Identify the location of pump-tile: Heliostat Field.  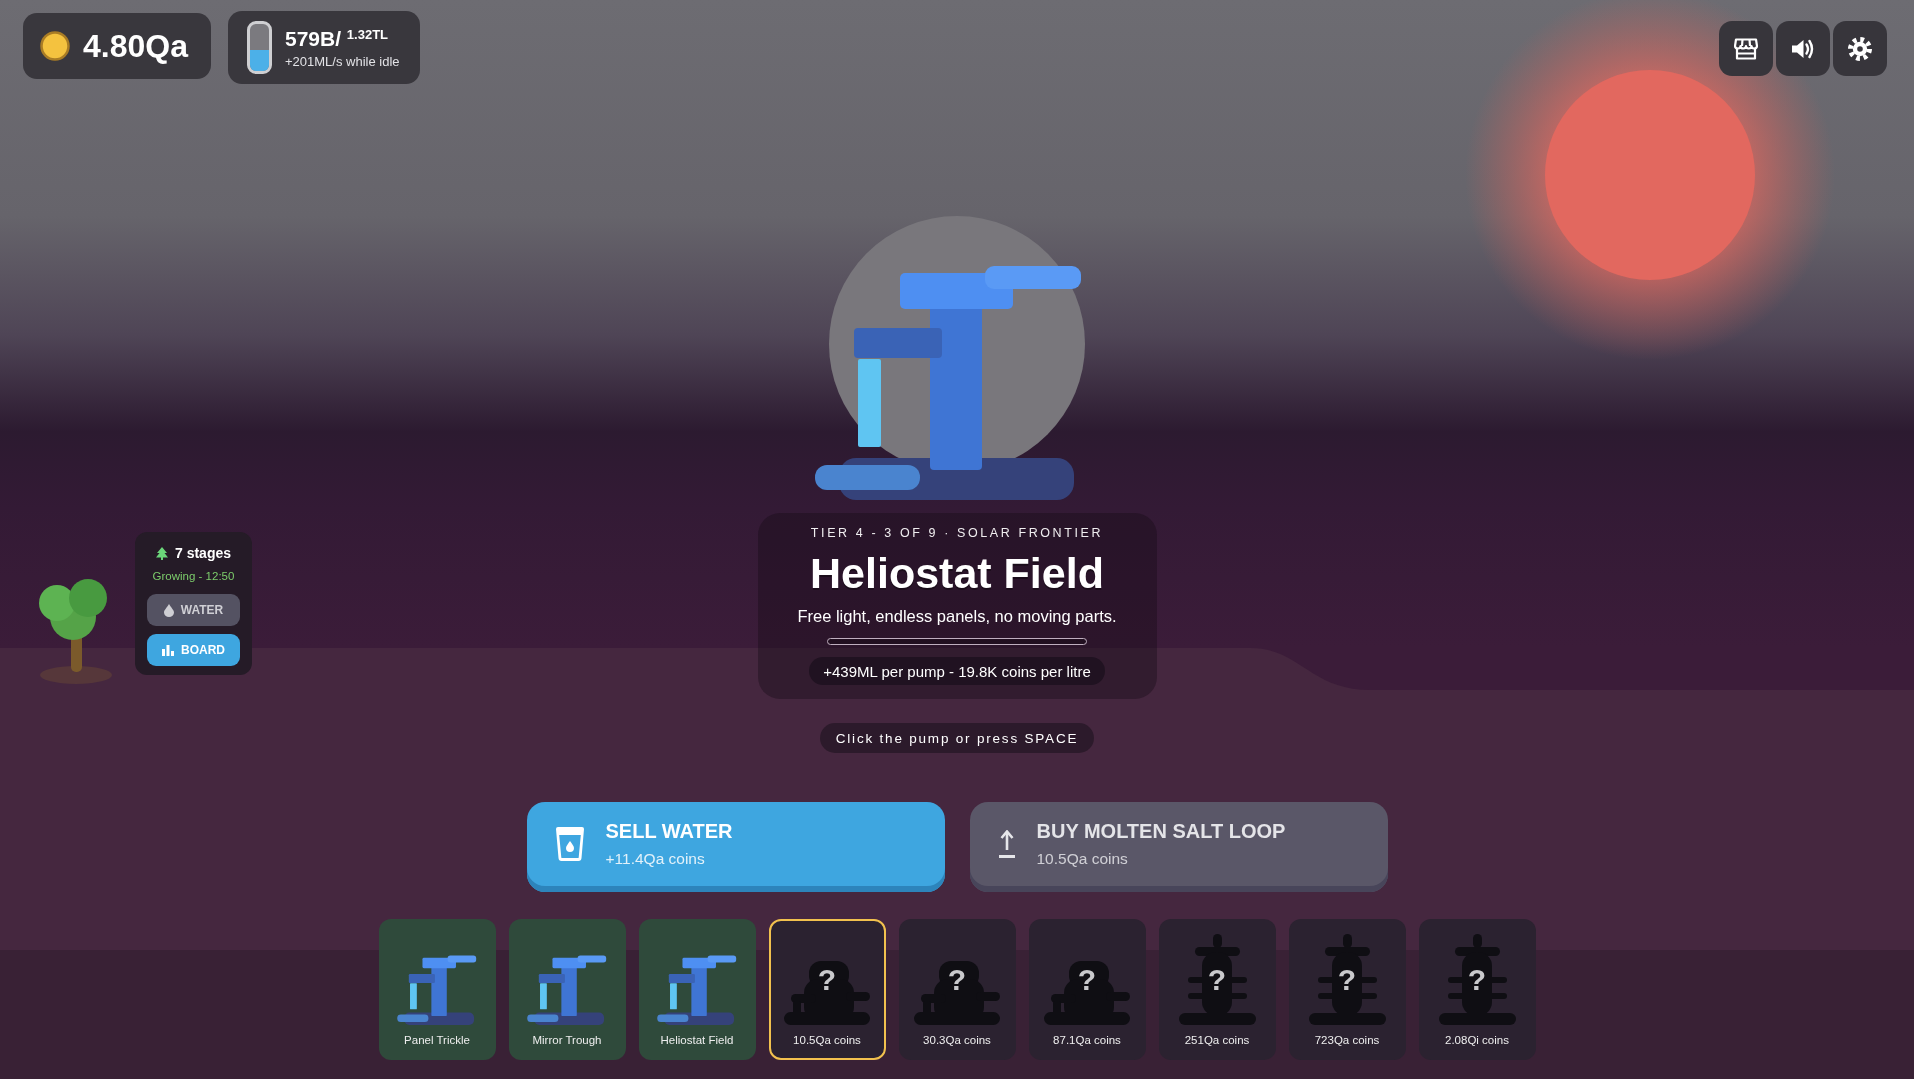
(697, 989).